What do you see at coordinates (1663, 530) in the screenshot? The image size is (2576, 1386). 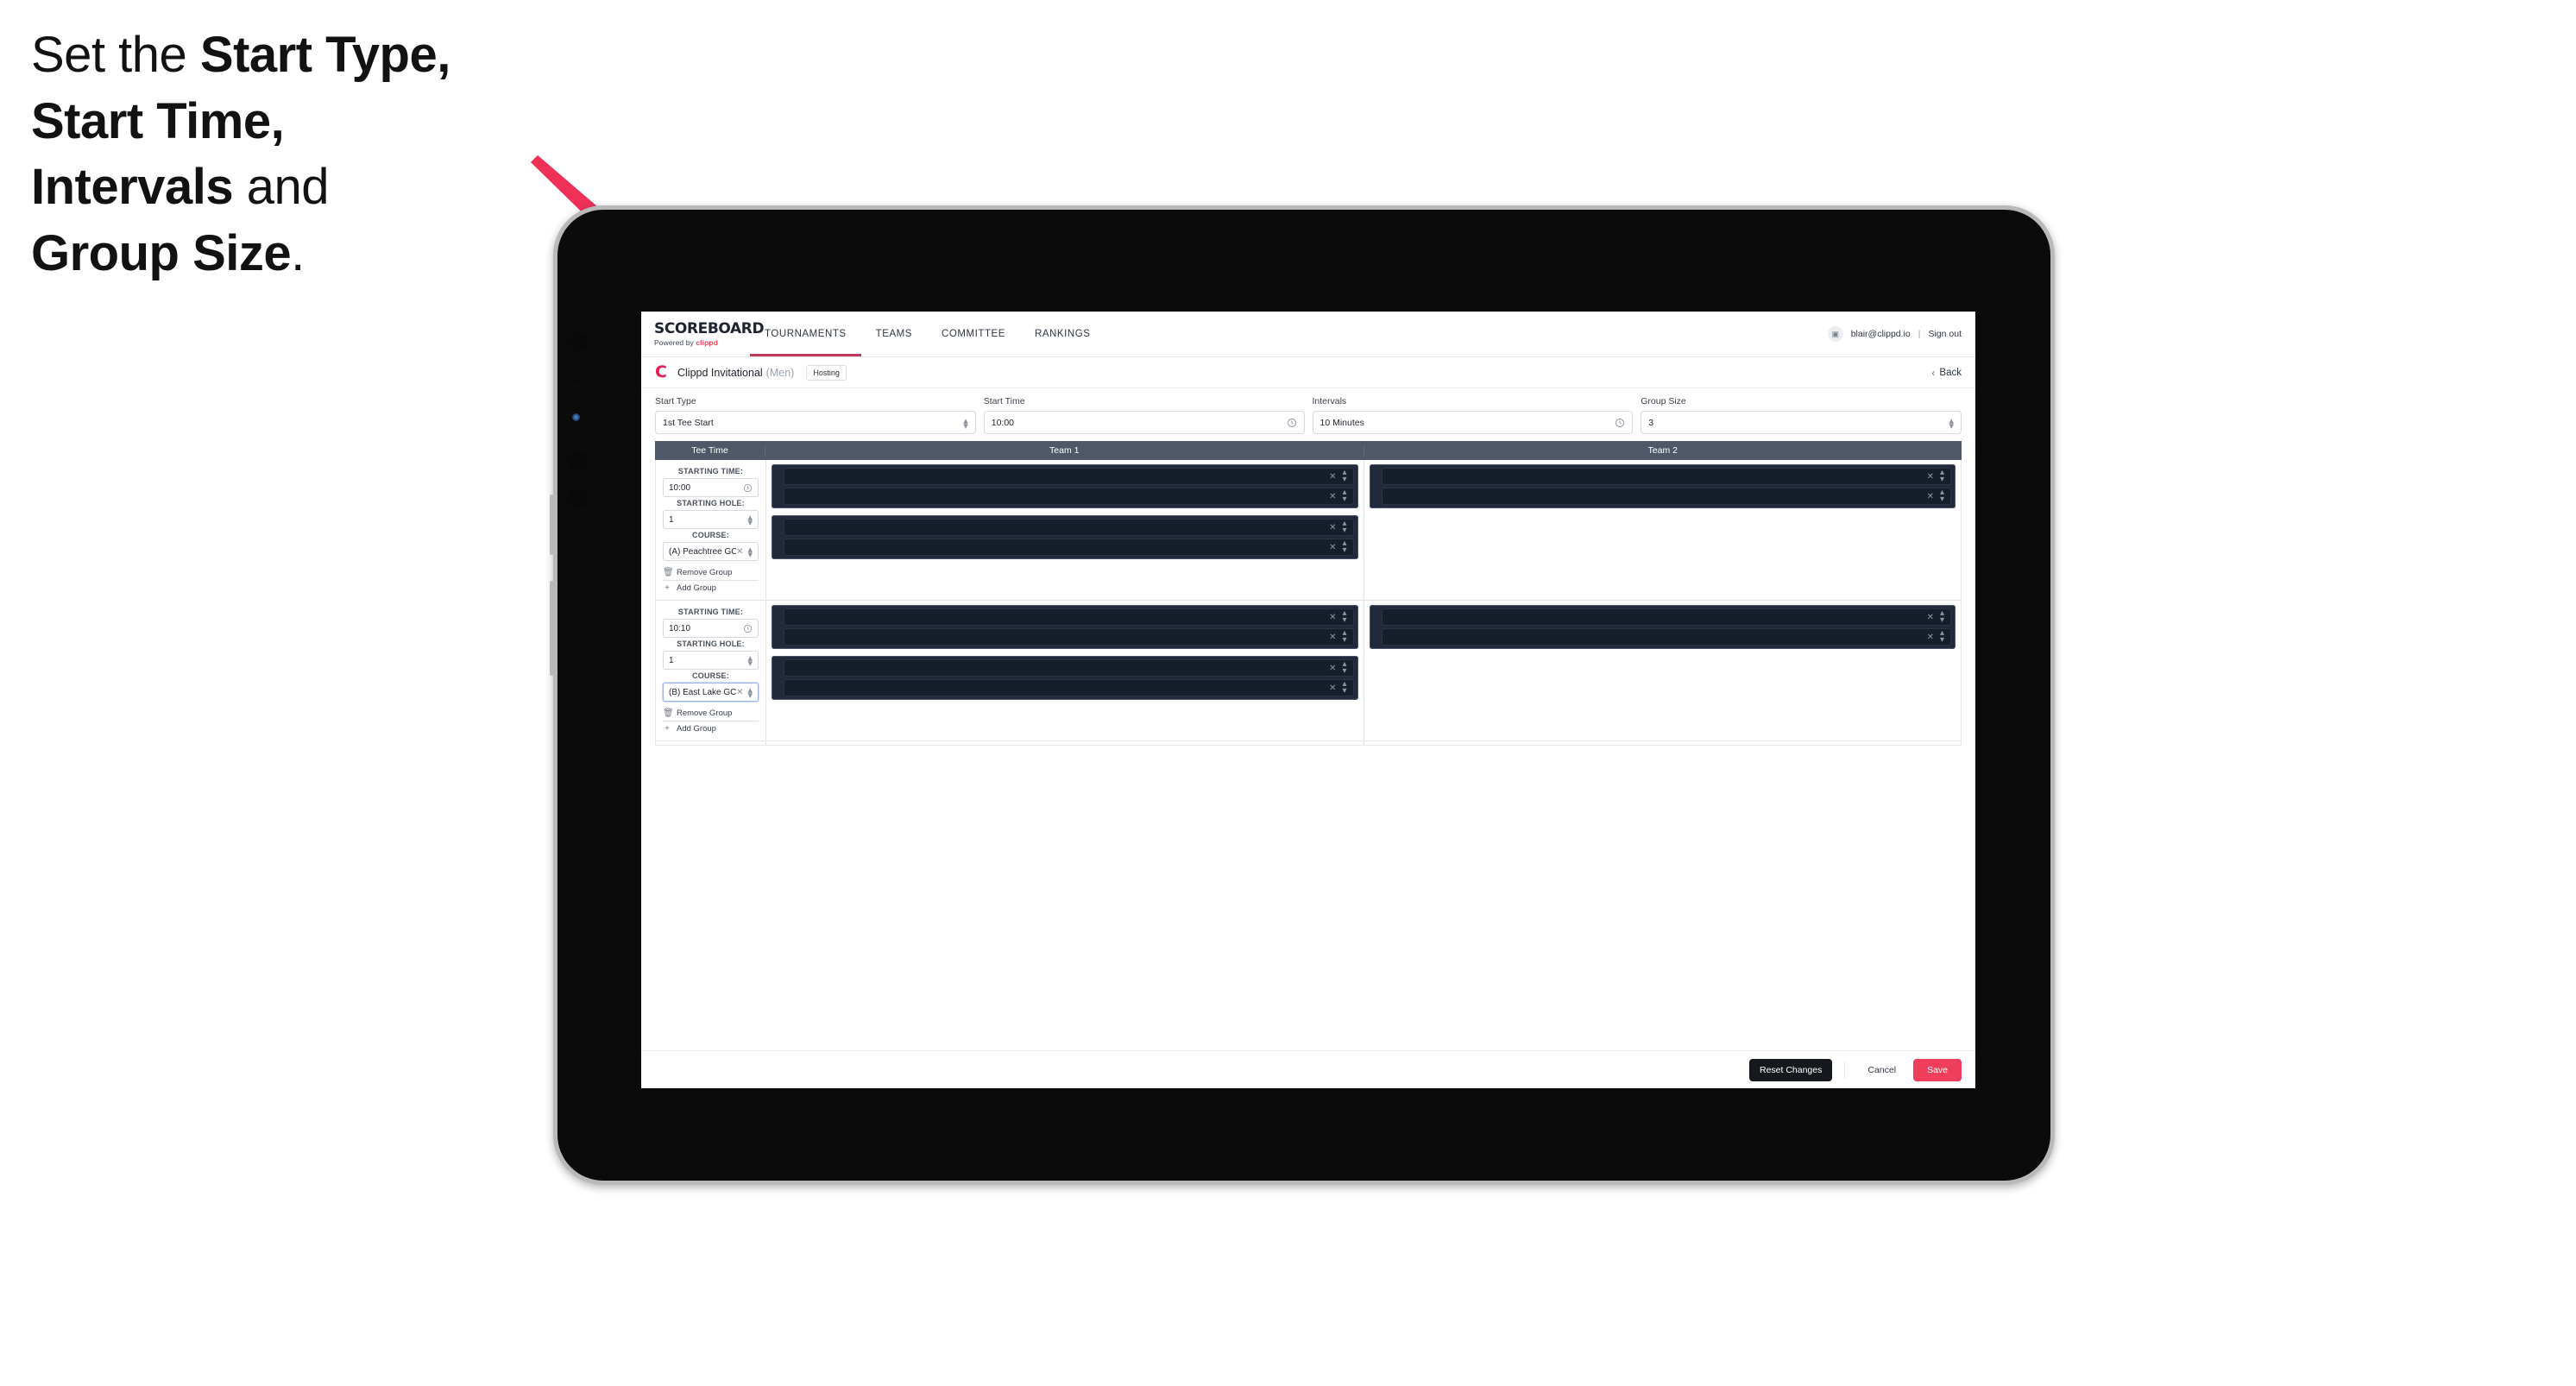 I see `team-2-cell: ✕▴▾ ✕▴▾` at bounding box center [1663, 530].